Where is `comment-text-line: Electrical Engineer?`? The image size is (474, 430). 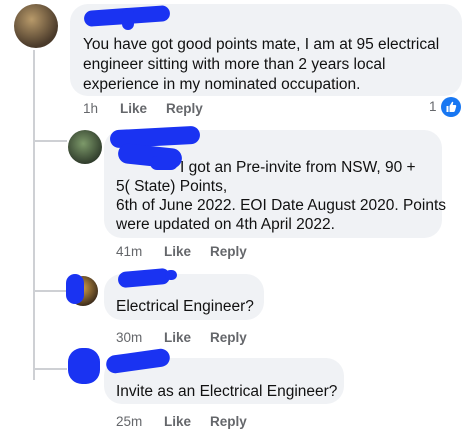 comment-text-line: Electrical Engineer? is located at coordinates (185, 306).